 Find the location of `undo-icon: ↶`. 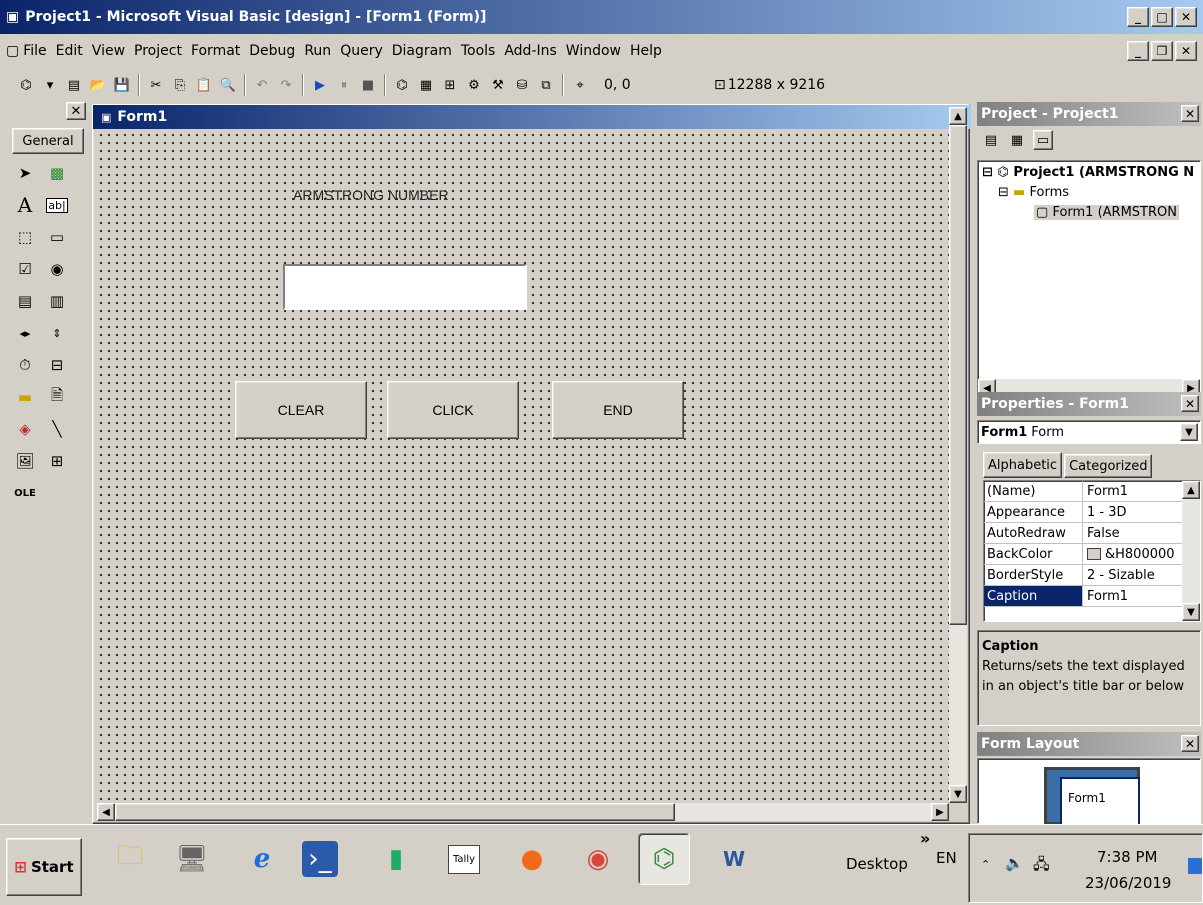

undo-icon: ↶ is located at coordinates (262, 85).